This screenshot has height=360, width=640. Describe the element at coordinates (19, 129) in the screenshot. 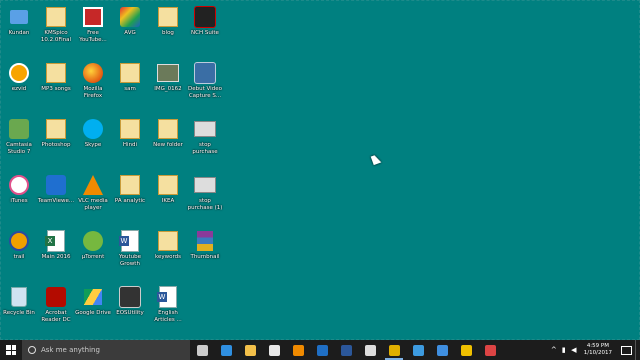

I see `camtasia-icon` at that location.